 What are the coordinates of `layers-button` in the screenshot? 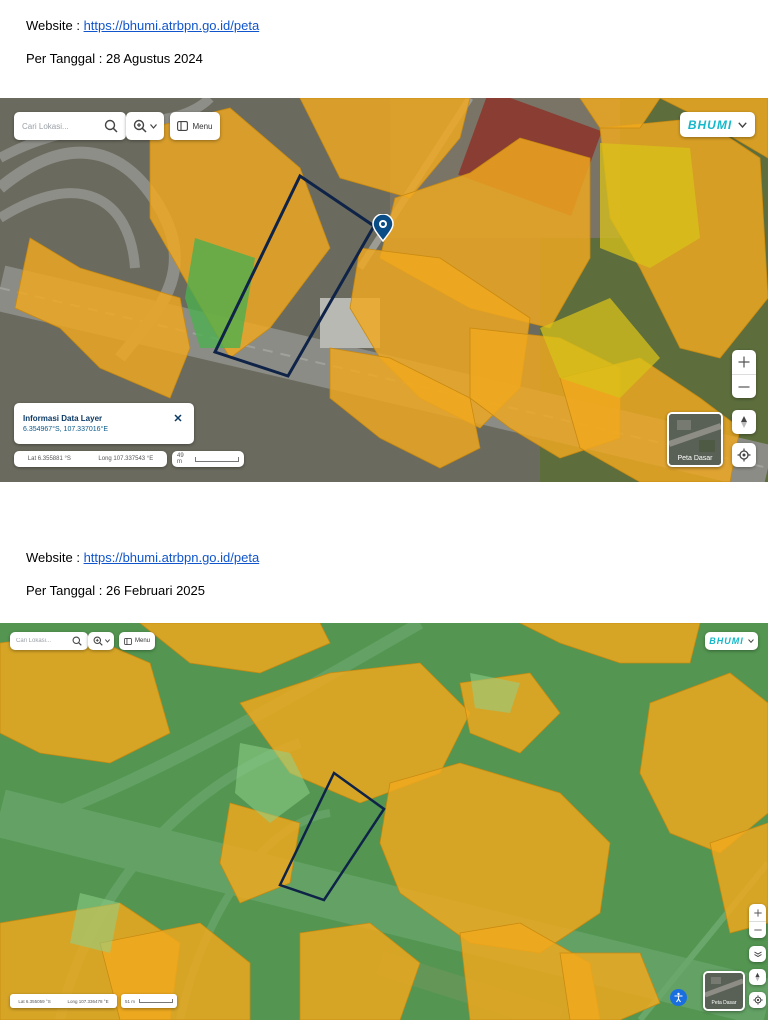 It's located at (757, 954).